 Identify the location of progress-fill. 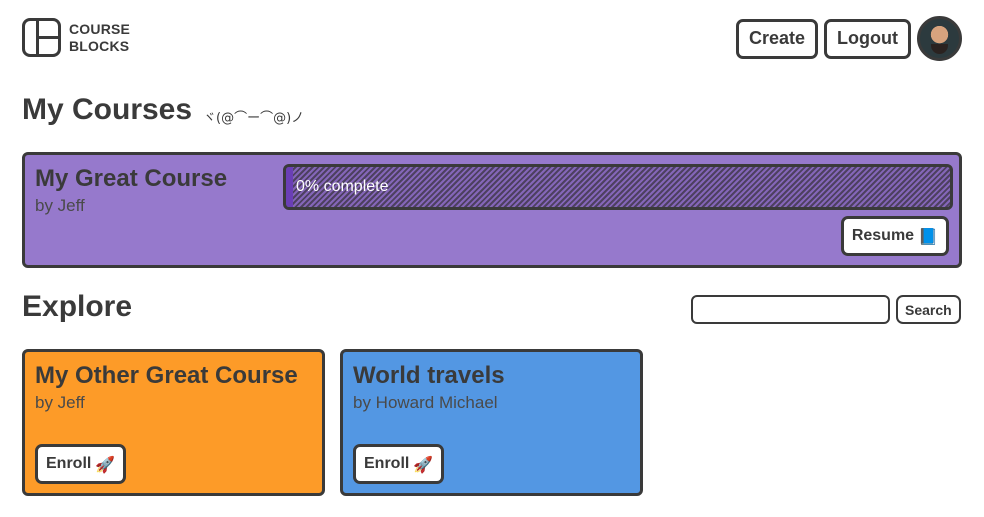
(289, 187).